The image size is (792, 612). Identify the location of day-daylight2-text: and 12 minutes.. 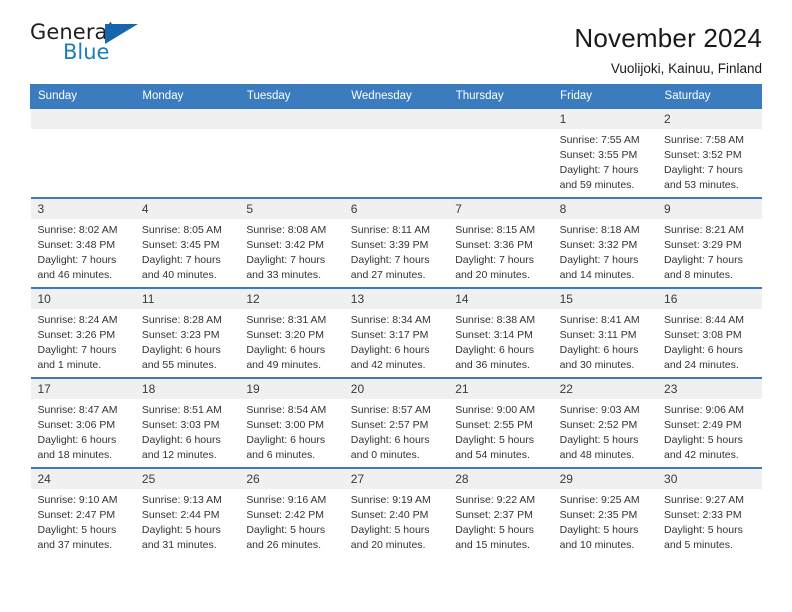
(179, 455).